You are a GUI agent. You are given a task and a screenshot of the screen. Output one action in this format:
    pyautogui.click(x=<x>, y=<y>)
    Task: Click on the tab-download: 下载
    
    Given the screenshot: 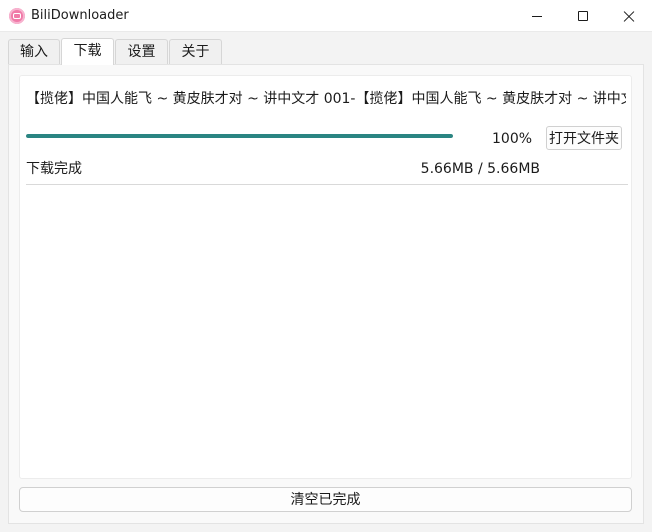 What is the action you would take?
    pyautogui.click(x=87, y=51)
    